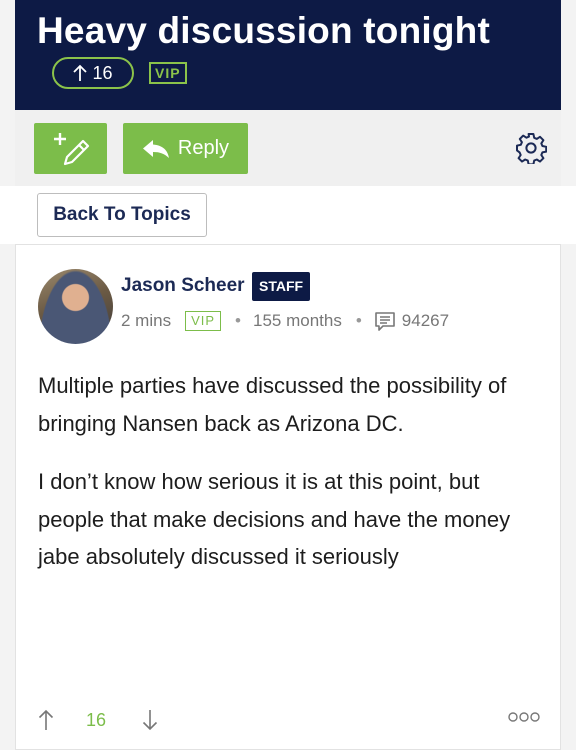 The width and height of the screenshot is (576, 750). Describe the element at coordinates (281, 286) in the screenshot. I see `staff-badge: STAFF` at that location.